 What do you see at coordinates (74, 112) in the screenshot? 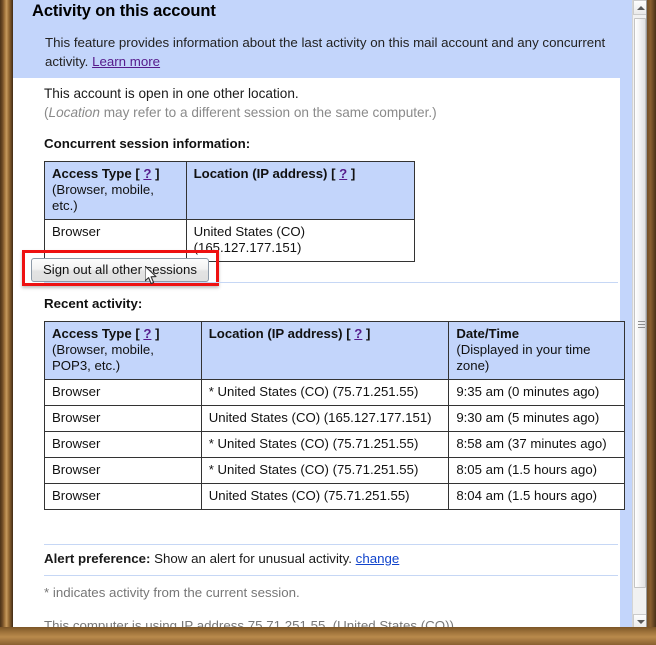
I see `subnote-italic-word: Location` at bounding box center [74, 112].